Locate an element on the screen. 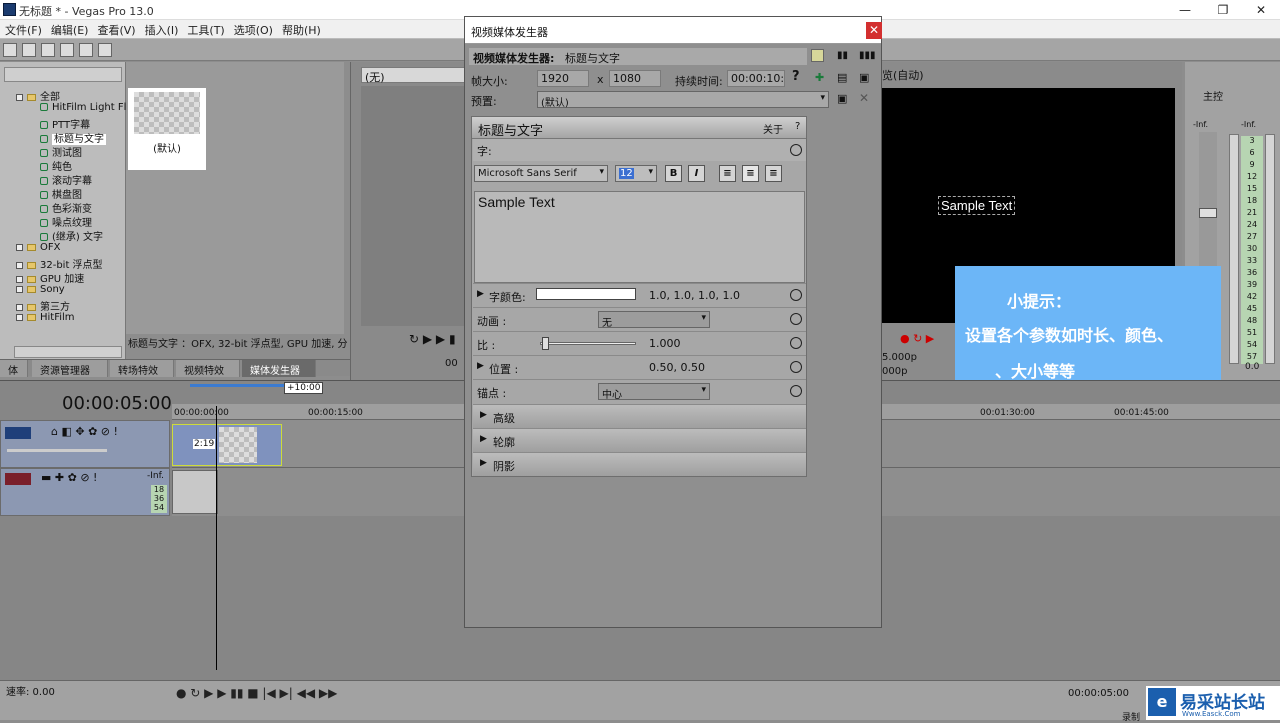 This screenshot has width=1280, height=723. tree-item-credit-roll: 滚动字幕 is located at coordinates (66, 179).